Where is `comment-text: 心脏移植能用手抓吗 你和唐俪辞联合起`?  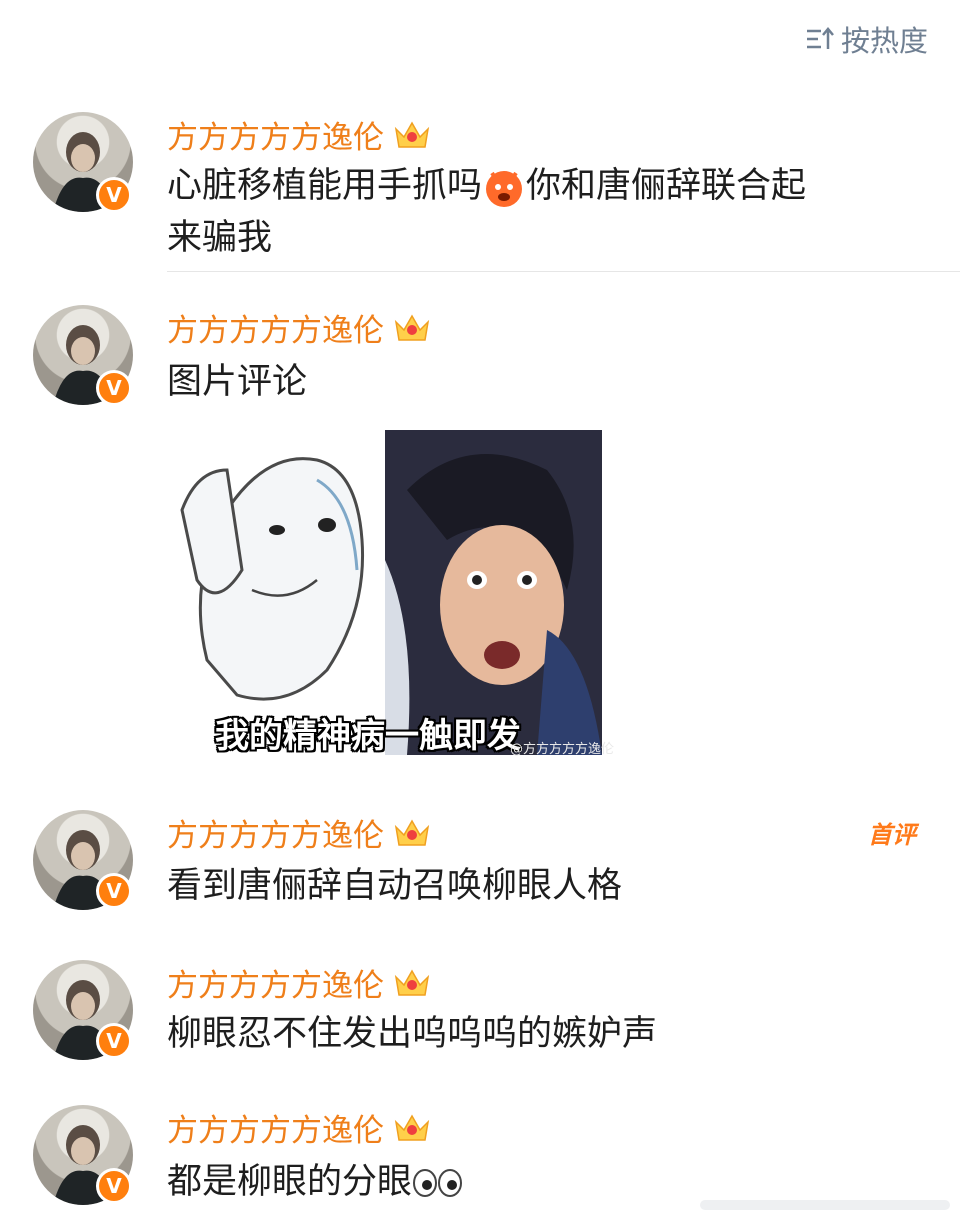
comment-text: 心脏移植能用手抓吗 你和唐俪辞联合起 is located at coordinates (486, 186).